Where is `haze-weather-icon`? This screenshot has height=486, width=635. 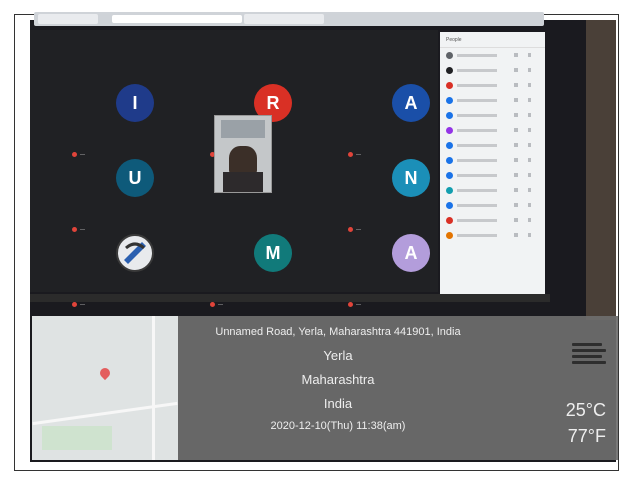 haze-weather-icon is located at coordinates (589, 353).